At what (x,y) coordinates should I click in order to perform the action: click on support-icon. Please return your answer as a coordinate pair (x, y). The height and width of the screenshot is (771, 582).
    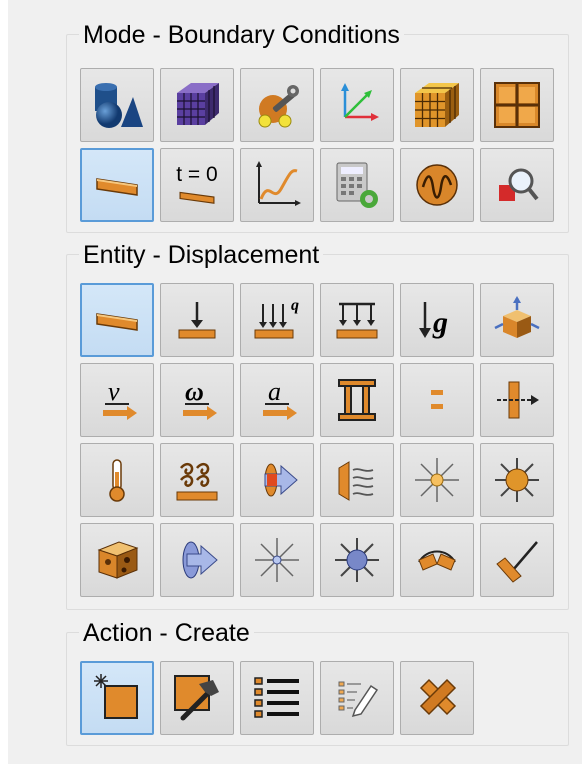
    Looking at the image, I should click on (517, 562).